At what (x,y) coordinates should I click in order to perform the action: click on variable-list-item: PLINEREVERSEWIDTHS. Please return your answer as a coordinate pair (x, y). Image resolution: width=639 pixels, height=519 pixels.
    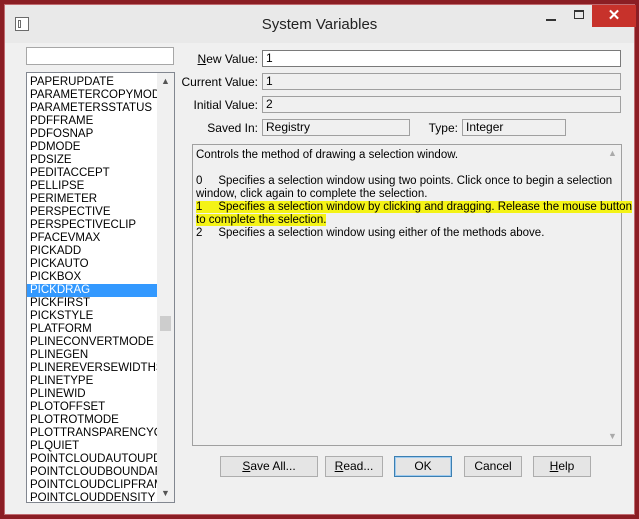
    Looking at the image, I should click on (92, 368).